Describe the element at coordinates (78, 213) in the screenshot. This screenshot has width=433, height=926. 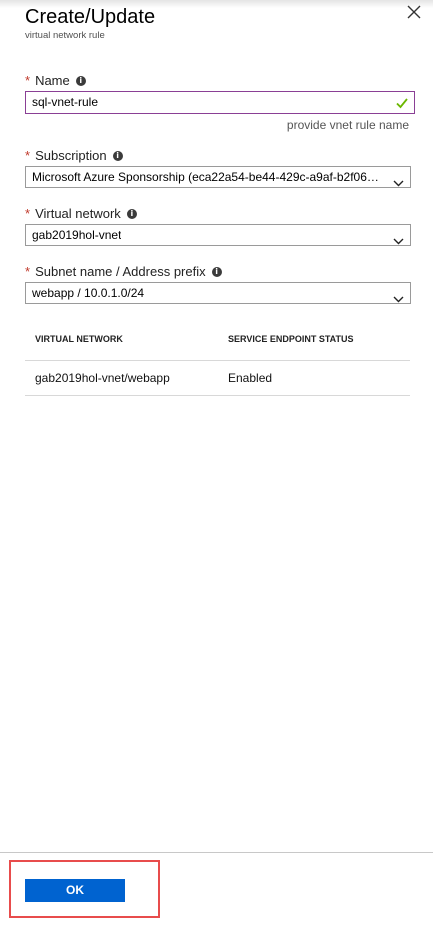
I see `virtual-network-label: Virtual network` at that location.